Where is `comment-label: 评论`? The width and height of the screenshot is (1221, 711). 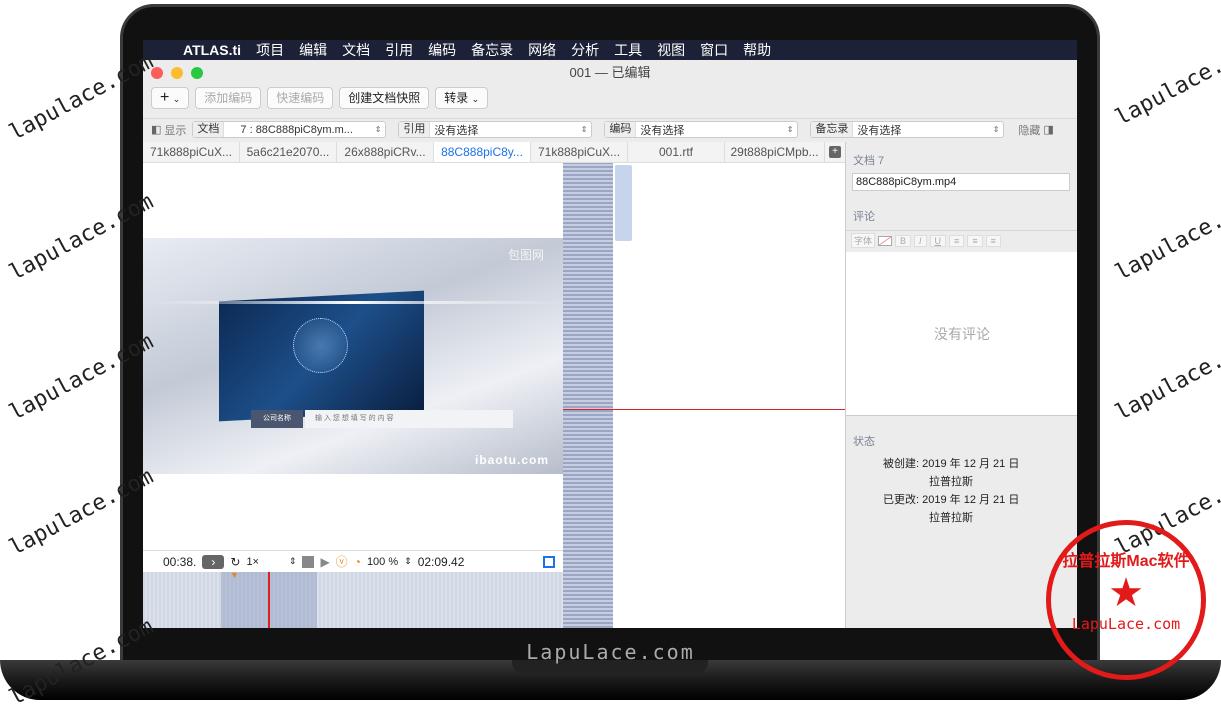
comment-label: 评论 is located at coordinates (864, 217).